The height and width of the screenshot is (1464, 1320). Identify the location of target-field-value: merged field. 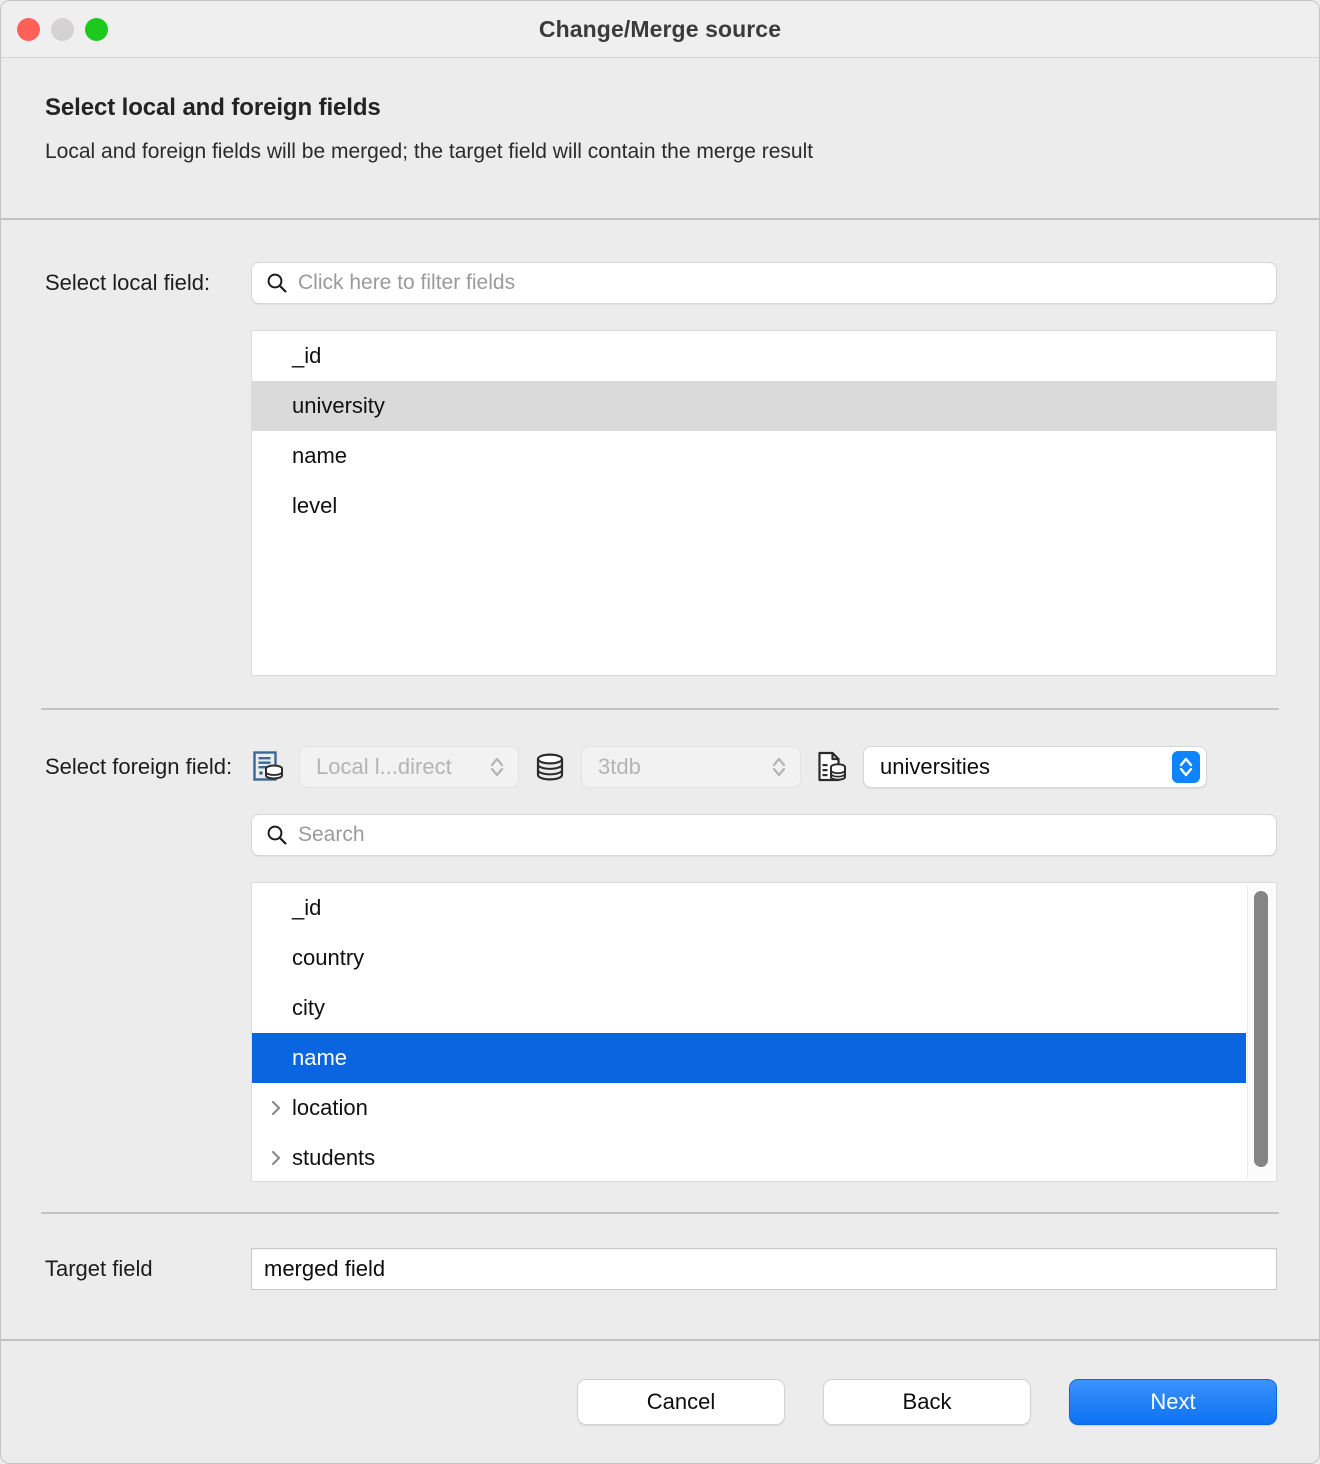
(325, 1268).